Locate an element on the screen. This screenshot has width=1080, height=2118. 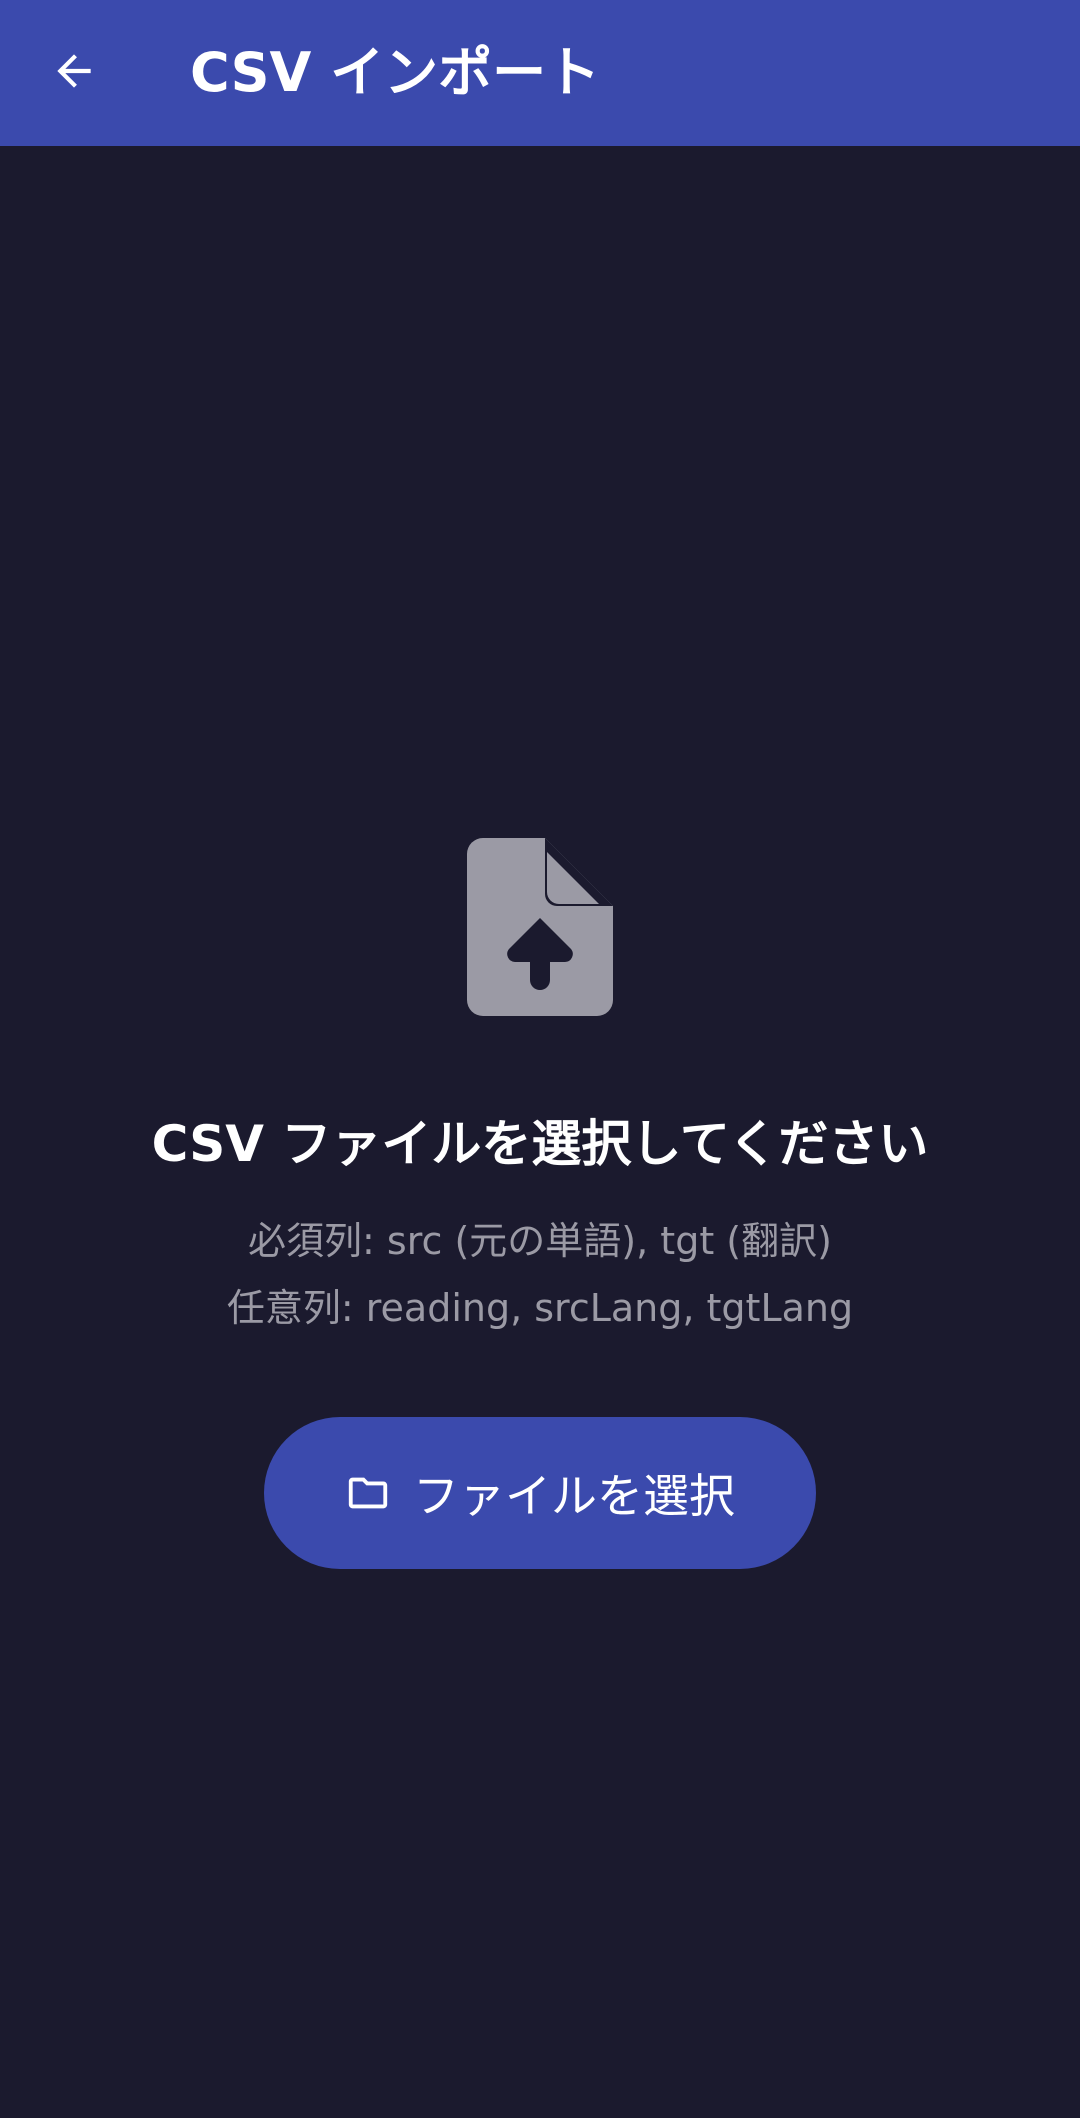
arrow-back-icon is located at coordinates (74, 73).